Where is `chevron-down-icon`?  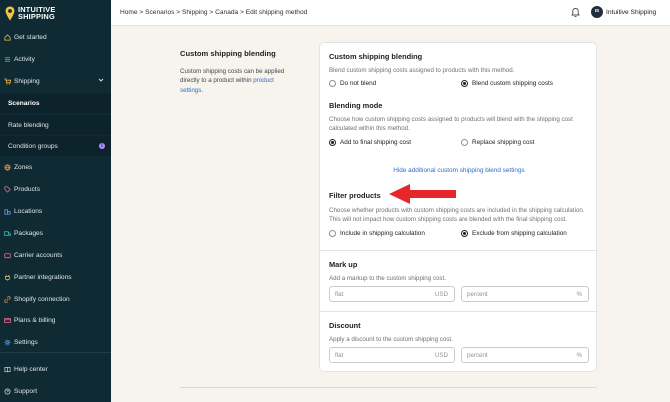 chevron-down-icon is located at coordinates (101, 80).